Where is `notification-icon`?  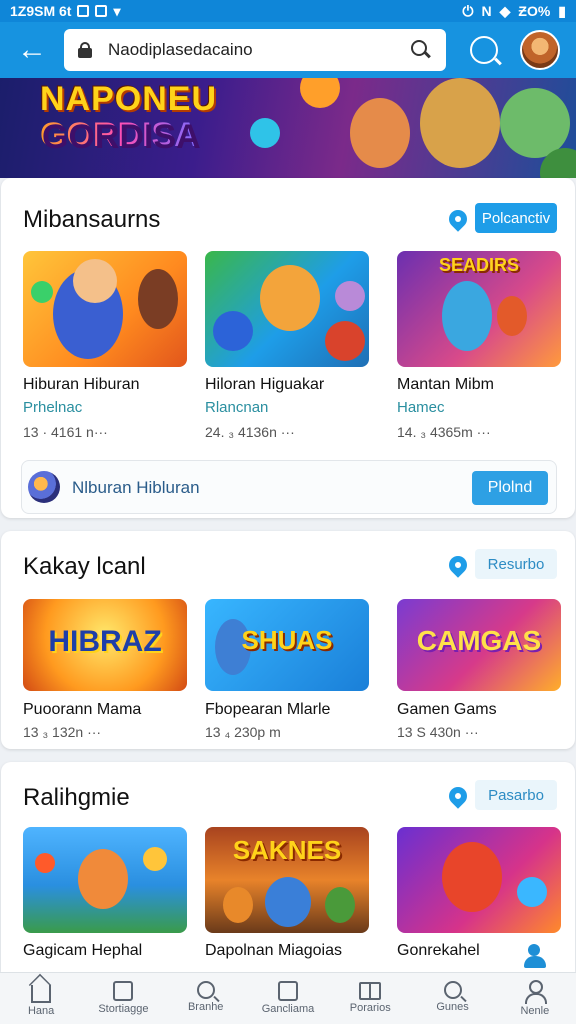
notification-icon is located at coordinates (83, 11).